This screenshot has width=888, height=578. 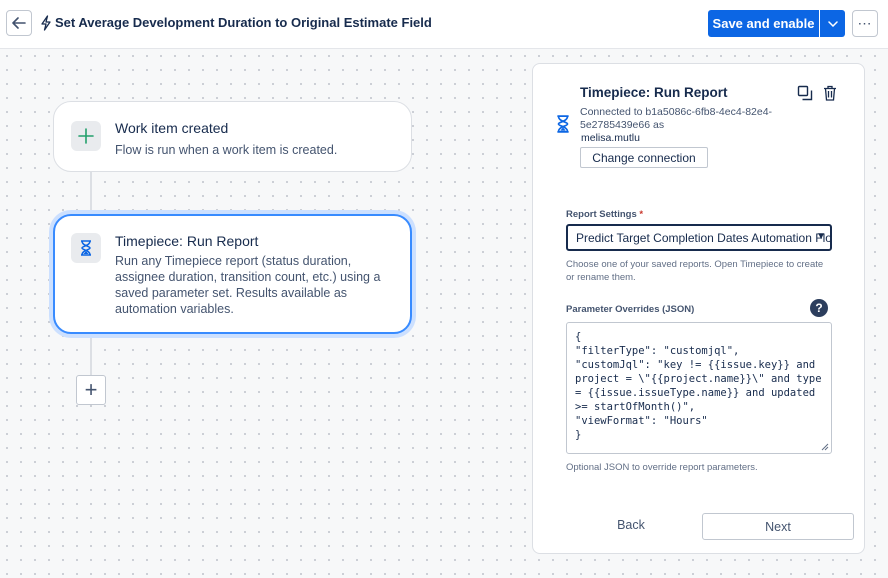 I want to click on next-button: Next, so click(x=778, y=526).